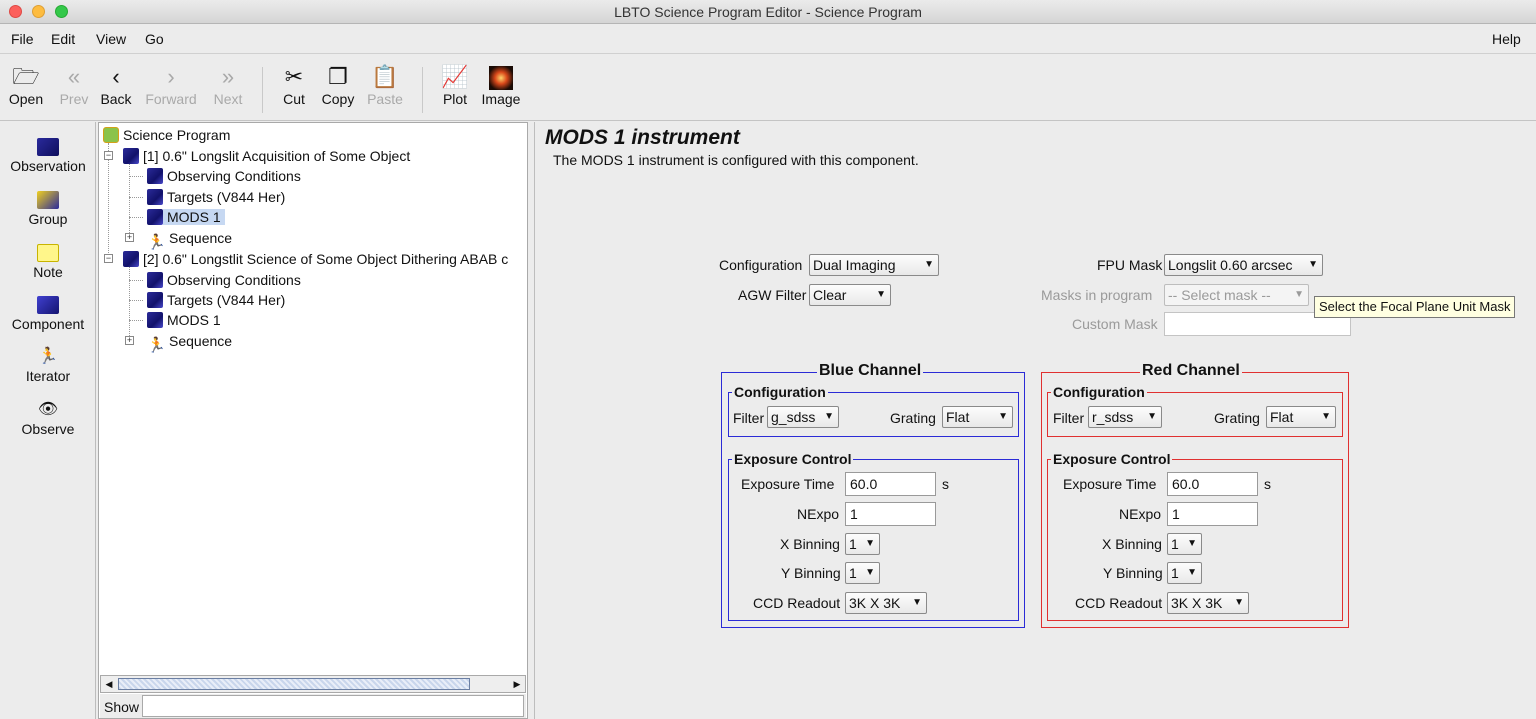  Describe the element at coordinates (811, 573) in the screenshot. I see `blue-y-binning-label: Y Binning` at that location.